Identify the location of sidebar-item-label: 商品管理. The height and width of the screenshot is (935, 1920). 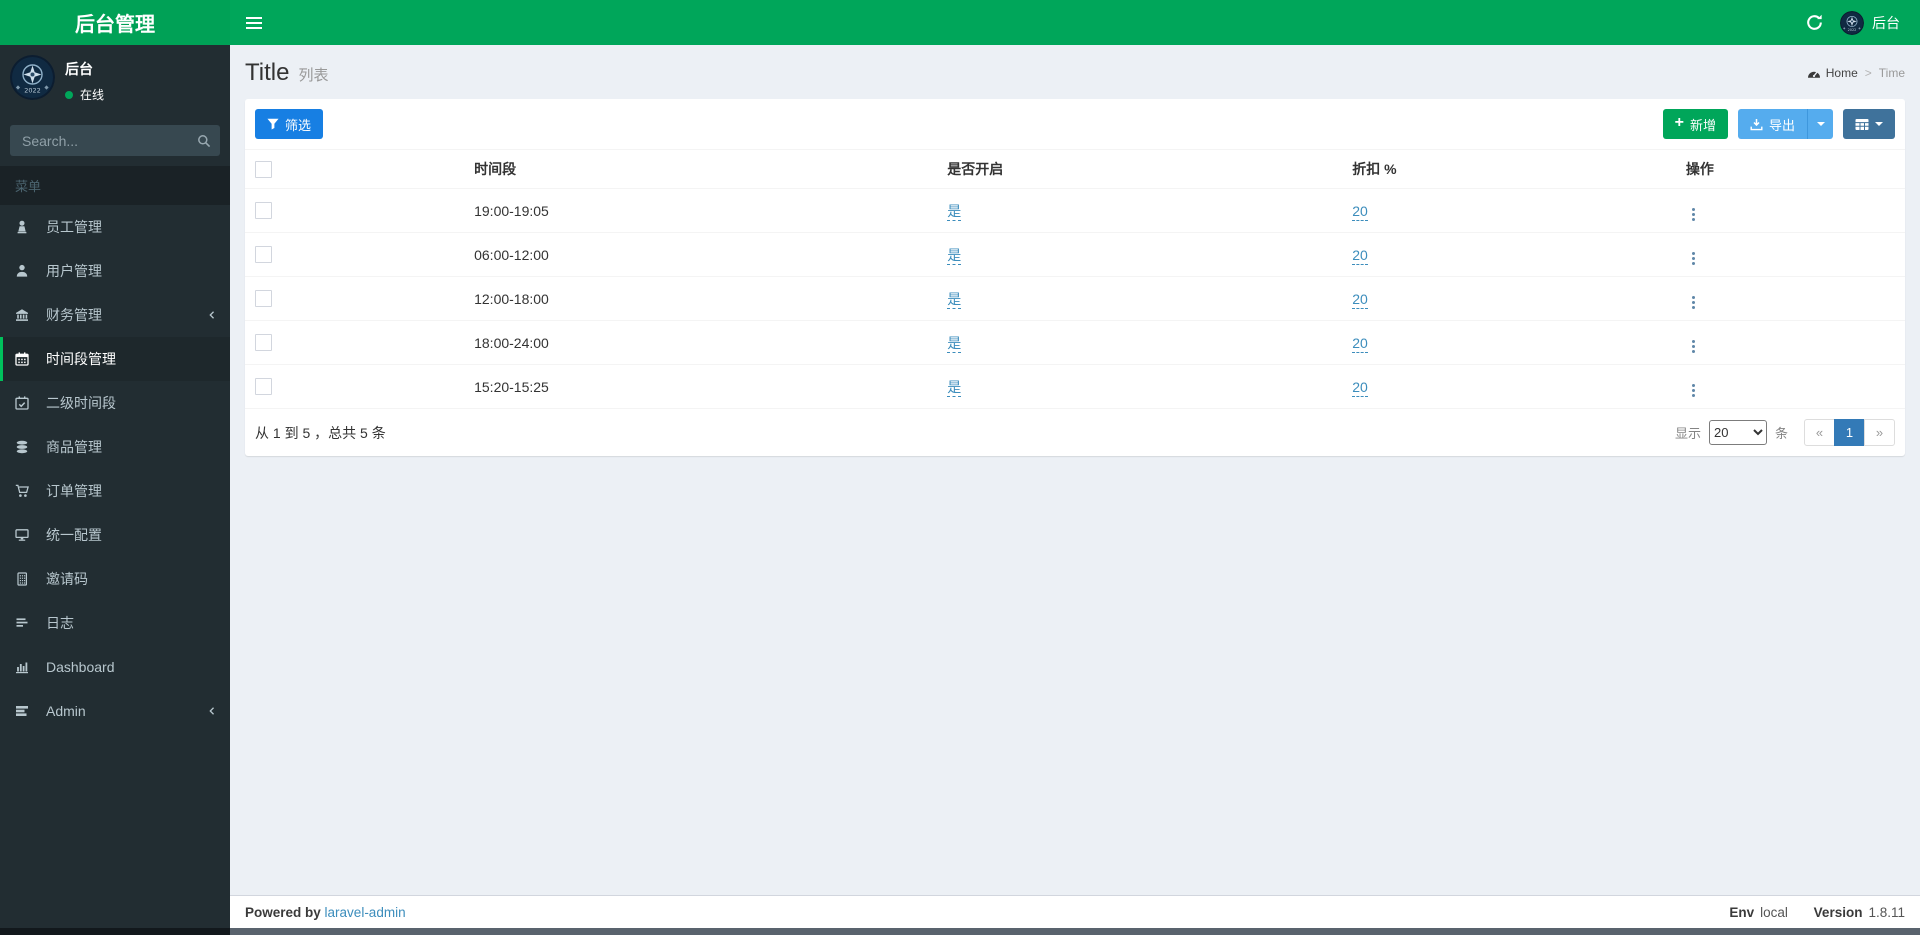
(74, 447).